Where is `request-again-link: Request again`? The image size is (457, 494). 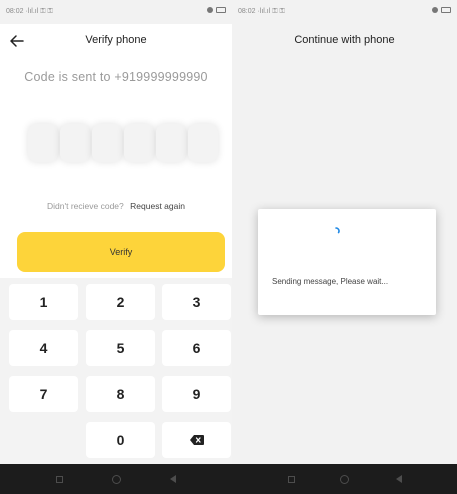 request-again-link: Request again is located at coordinates (157, 206).